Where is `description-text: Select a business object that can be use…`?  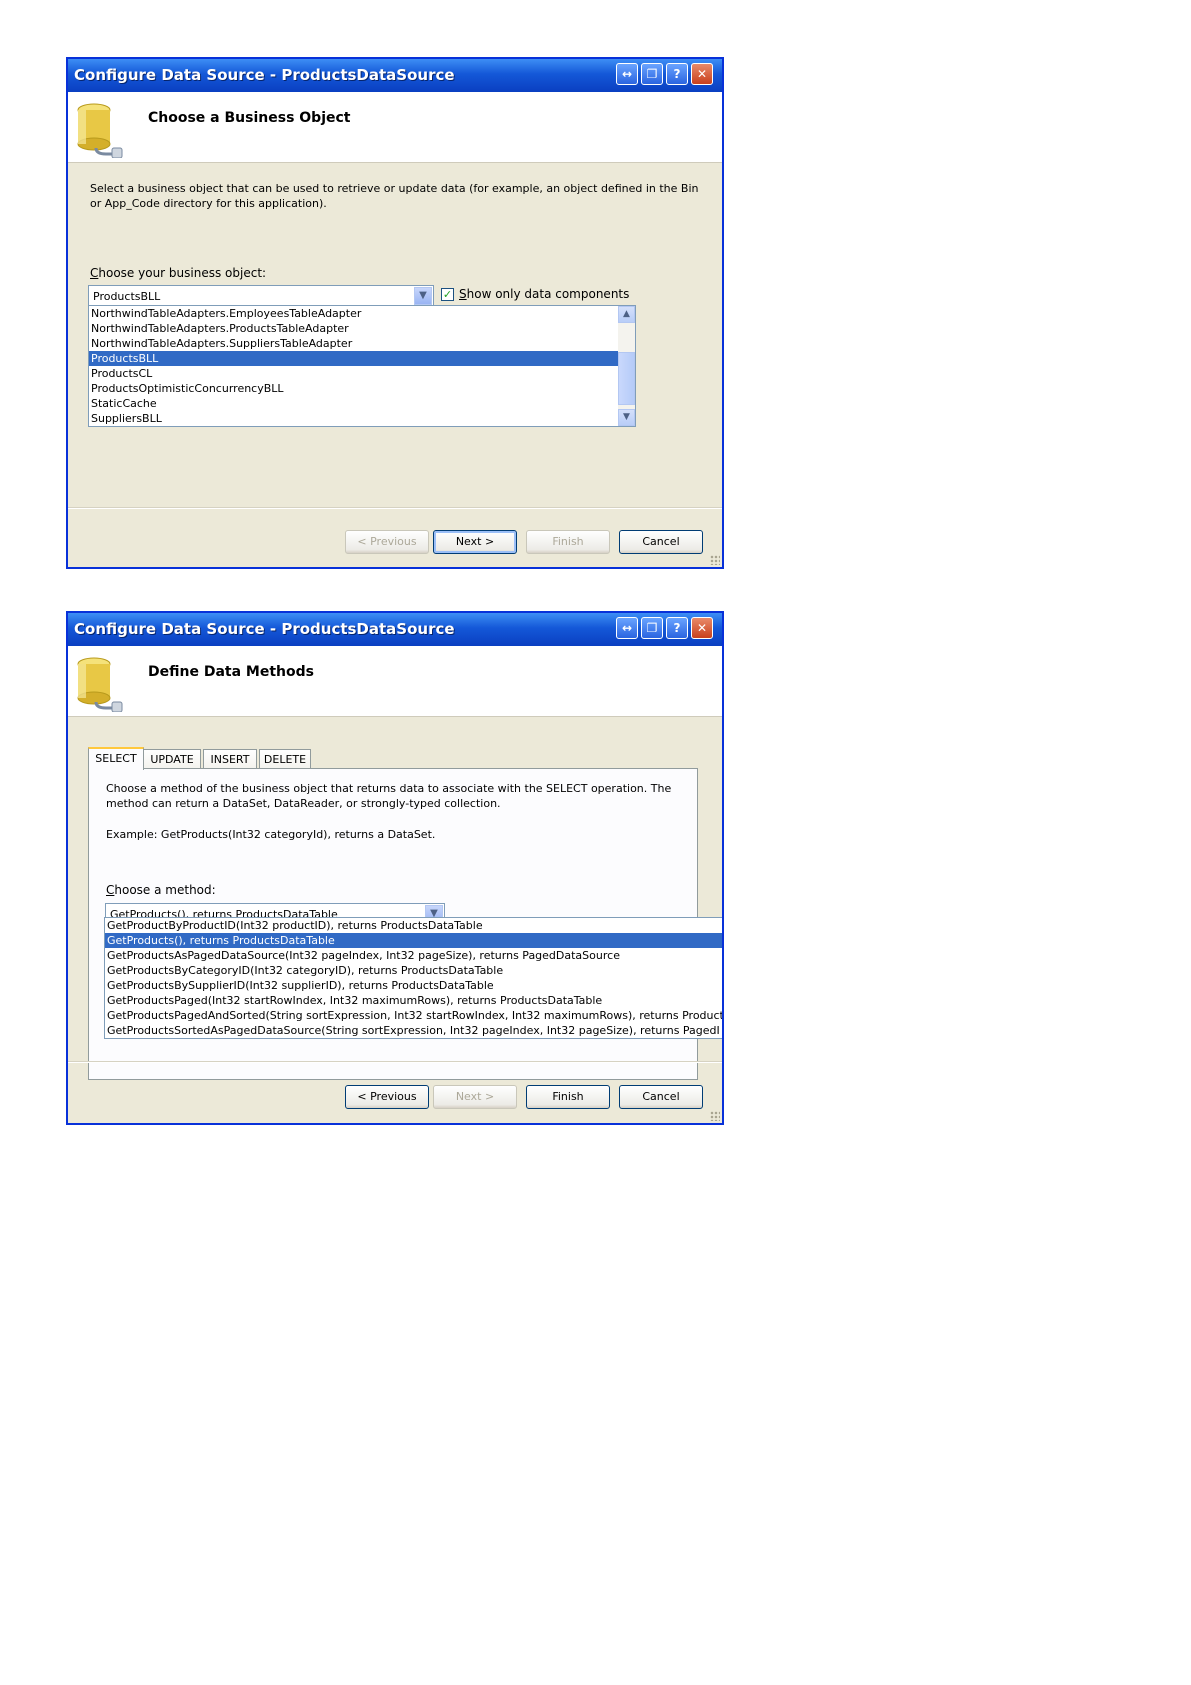
description-text: Select a business object that can be use… is located at coordinates (394, 196).